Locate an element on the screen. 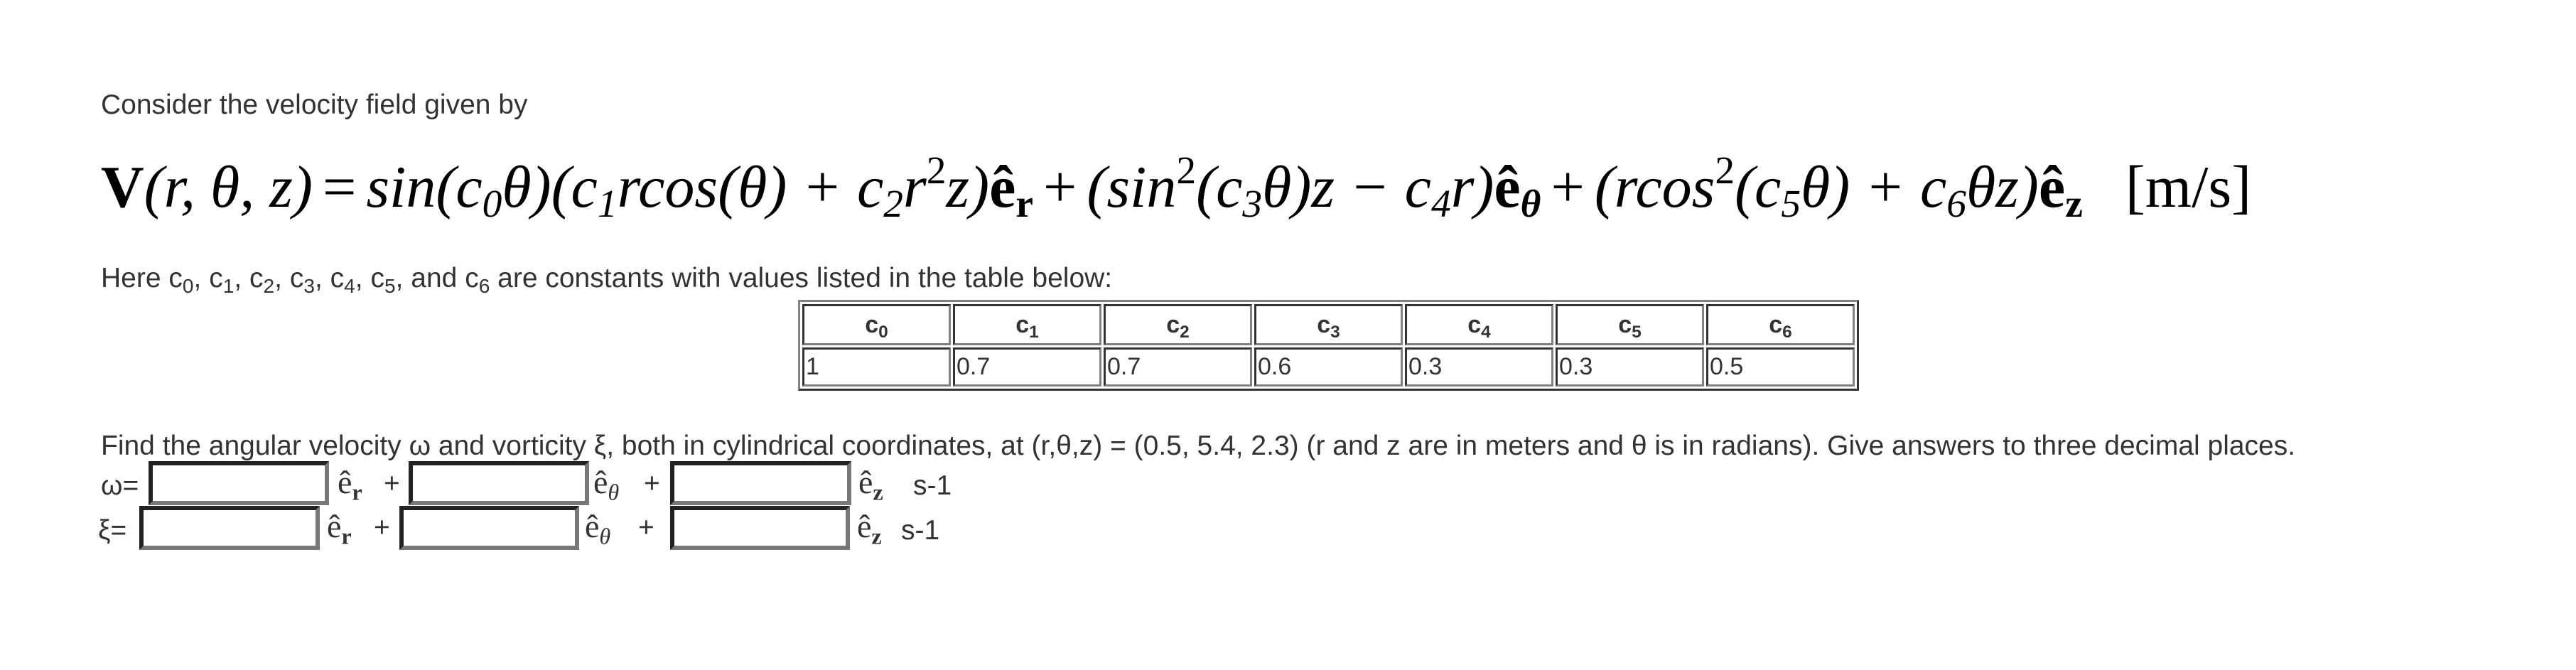 The image size is (2576, 670). xi-ez-unit: êz is located at coordinates (869, 529).